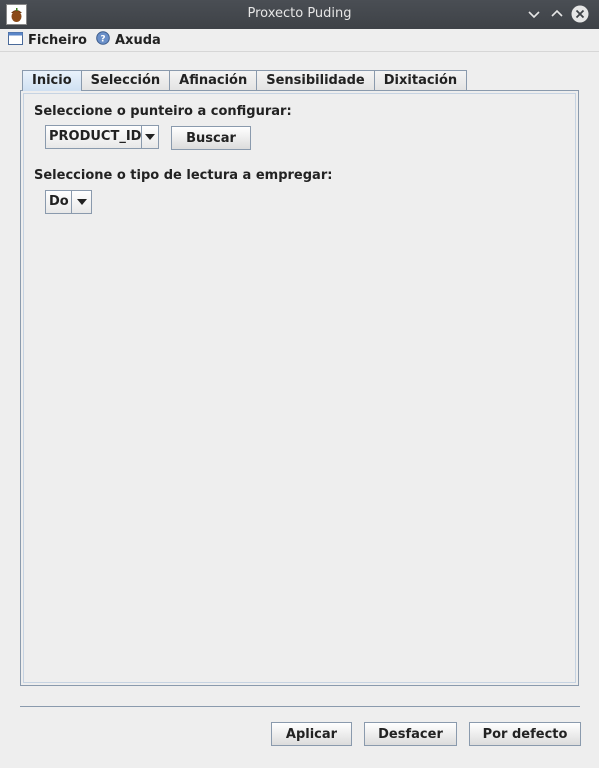  I want to click on help-icon: ?, so click(103, 40).